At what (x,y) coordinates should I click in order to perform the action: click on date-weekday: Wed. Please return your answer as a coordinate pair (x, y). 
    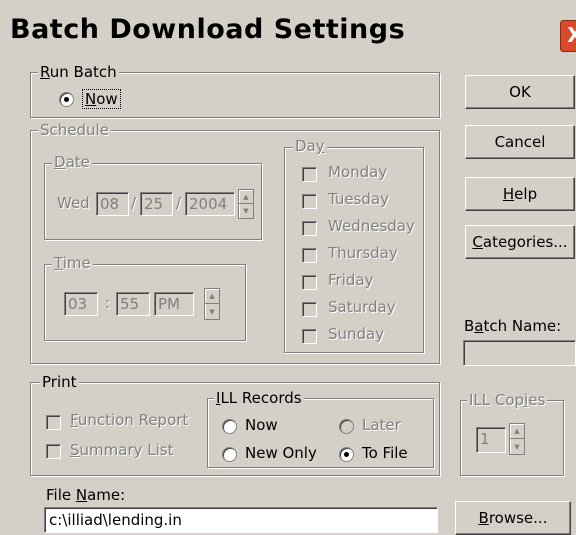
    Looking at the image, I should click on (73, 203).